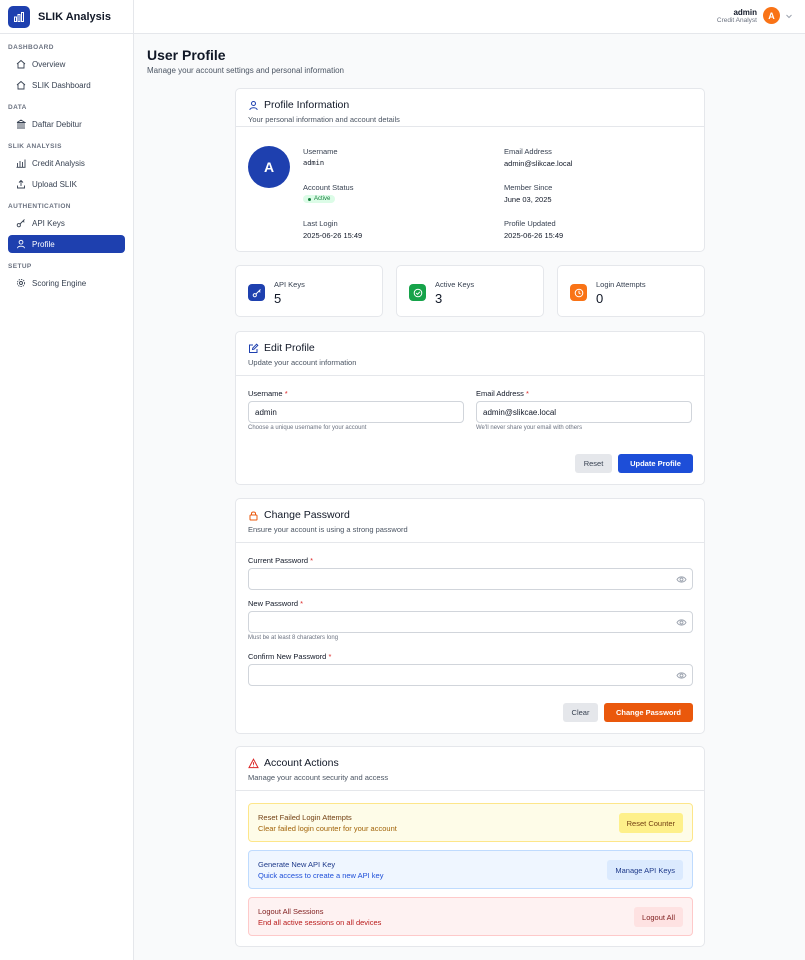 The height and width of the screenshot is (960, 805). What do you see at coordinates (771, 15) in the screenshot?
I see `avatar: A` at bounding box center [771, 15].